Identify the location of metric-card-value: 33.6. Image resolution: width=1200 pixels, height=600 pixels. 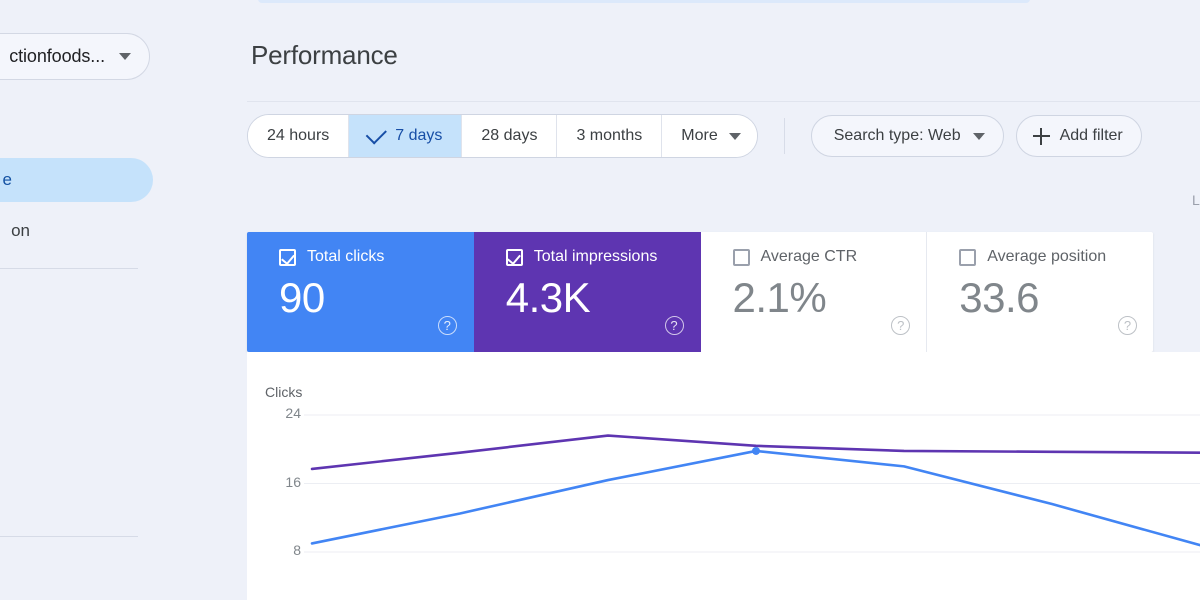
(999, 297).